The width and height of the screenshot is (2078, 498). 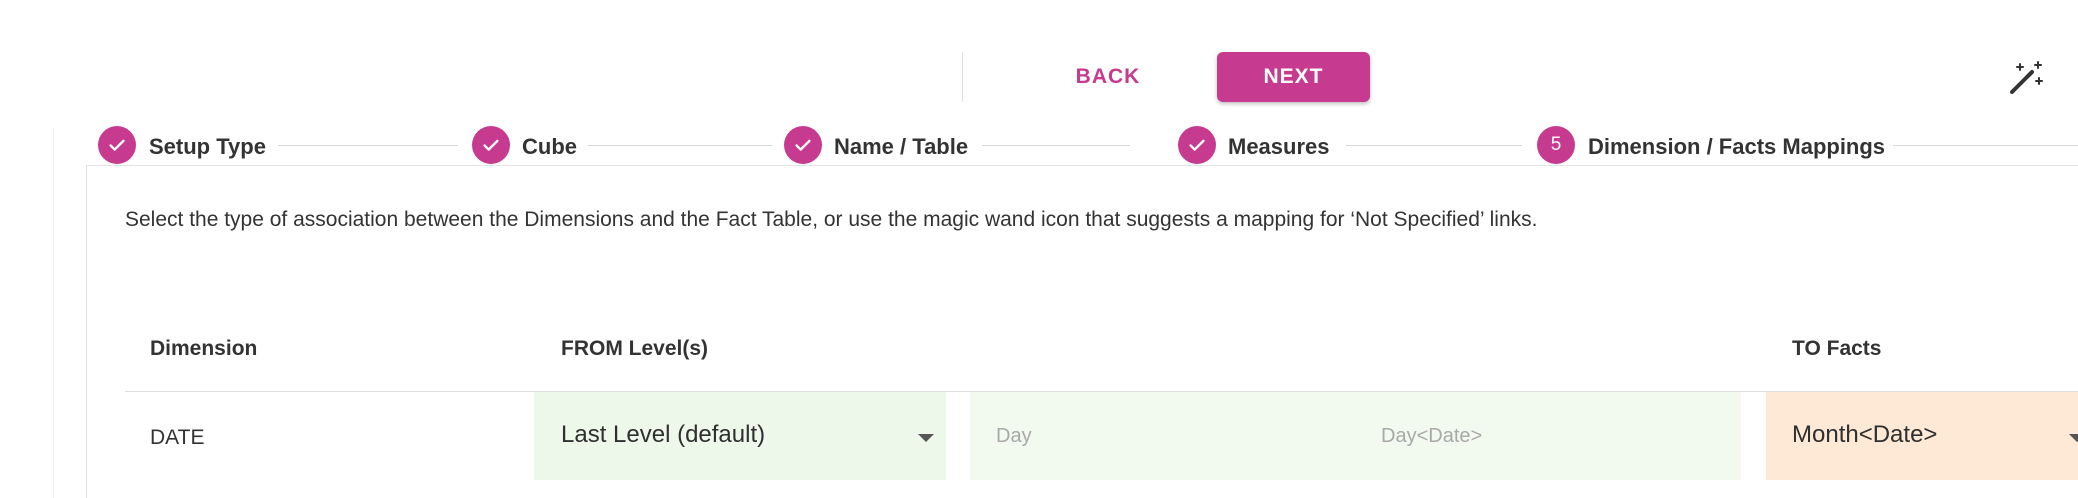 I want to click on stepper-divider, so click(x=1082, y=165).